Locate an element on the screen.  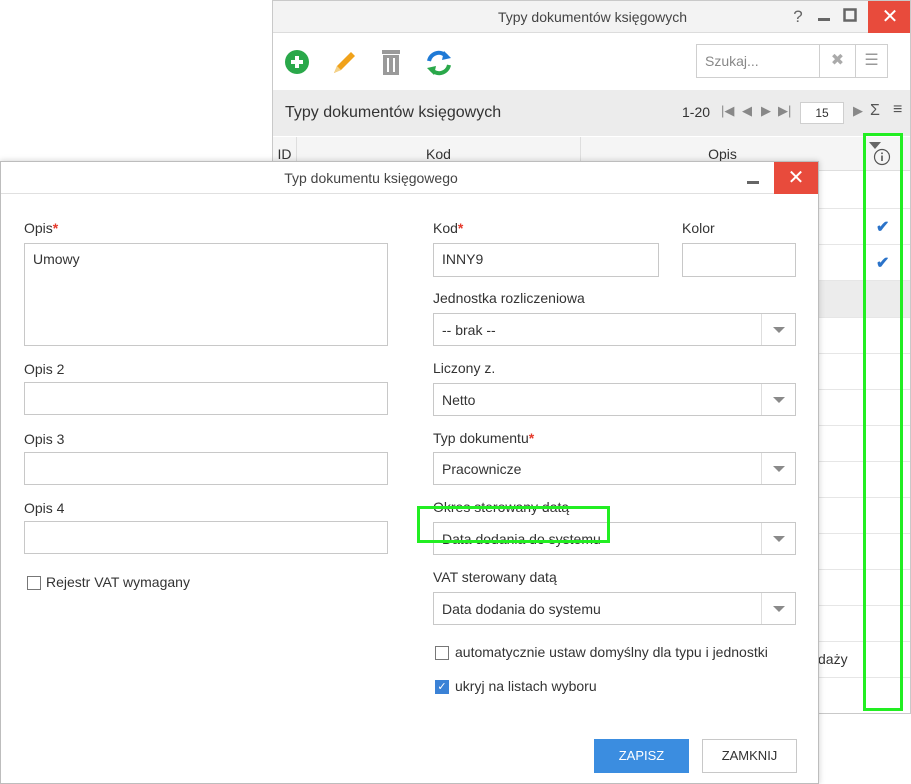
opis2-label: Opis 2 is located at coordinates (44, 369).